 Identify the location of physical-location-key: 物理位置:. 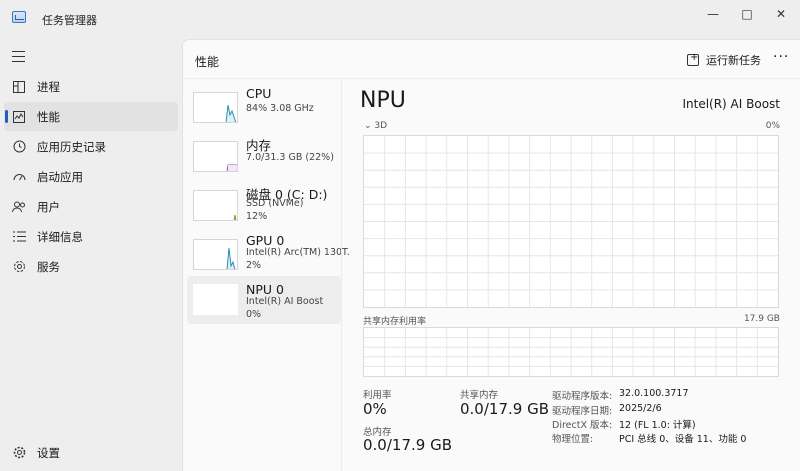
(573, 439).